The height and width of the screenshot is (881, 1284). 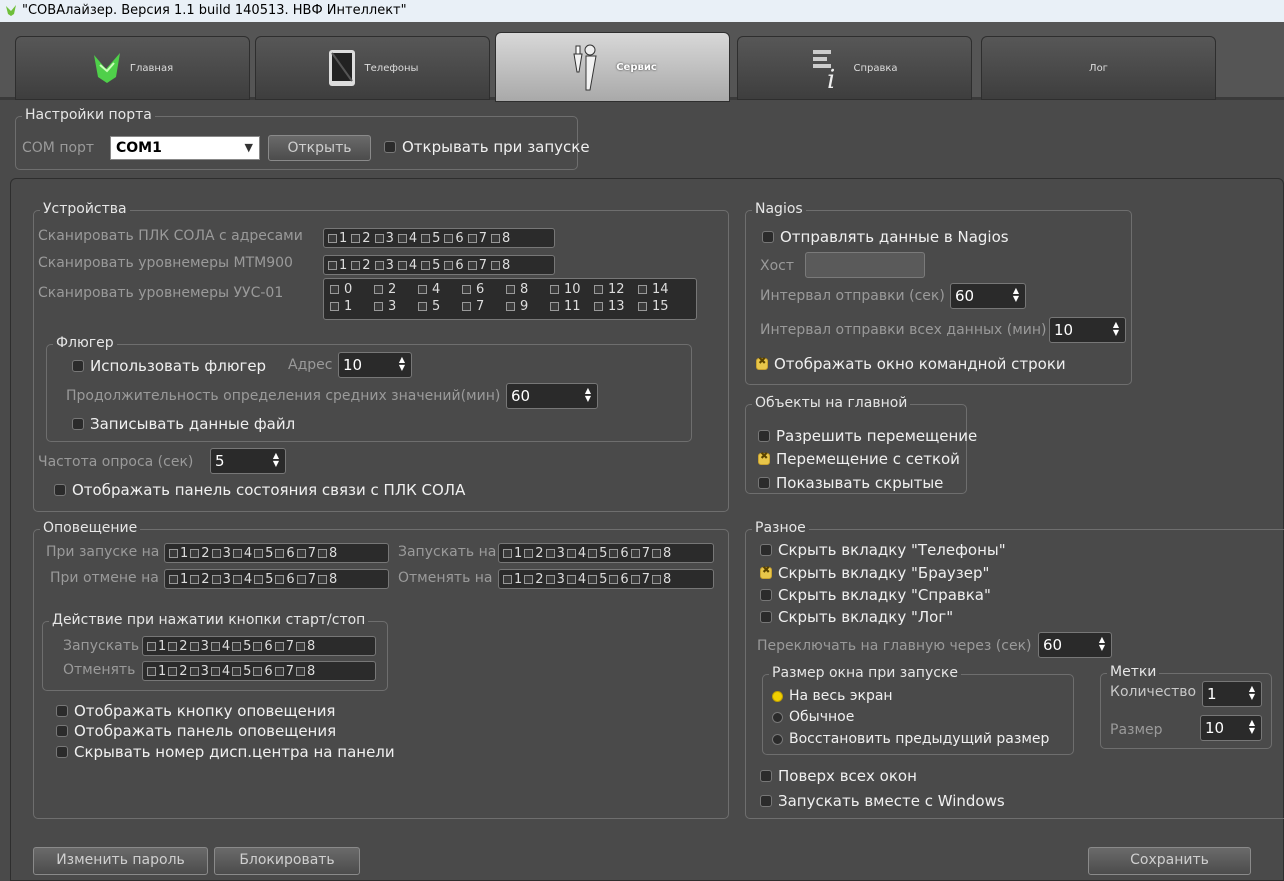 What do you see at coordinates (883, 550) in the screenshot?
I see `hide-phones-checkbox: Скрыть вкладку "Телефоны"` at bounding box center [883, 550].